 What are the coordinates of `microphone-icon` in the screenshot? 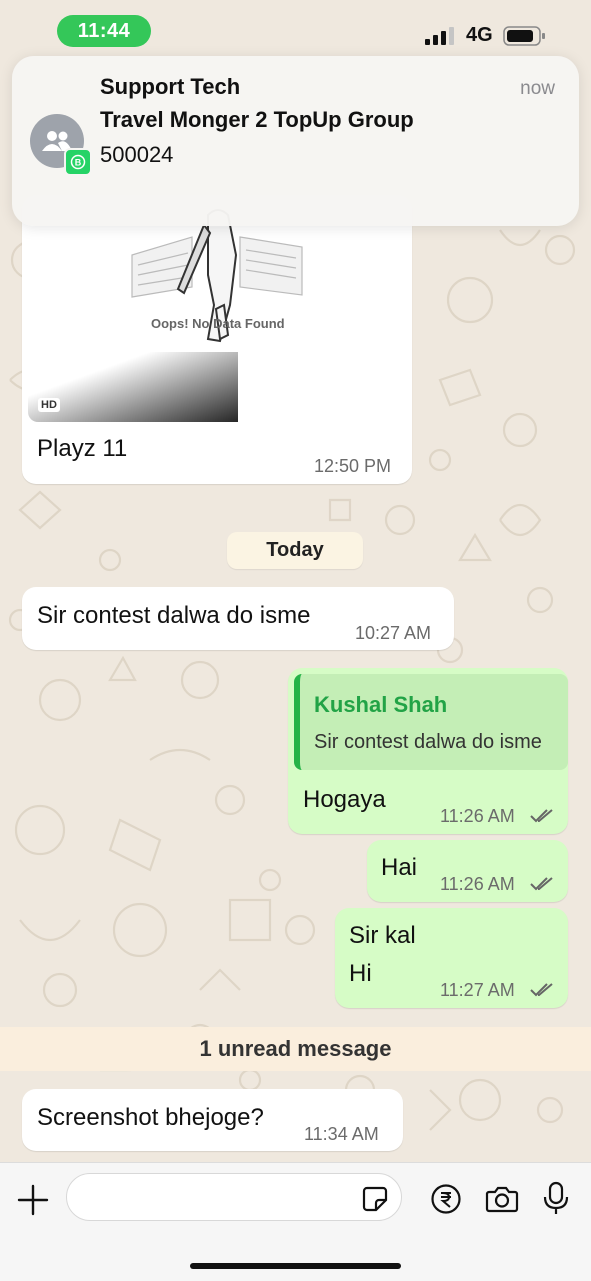 It's located at (556, 1199).